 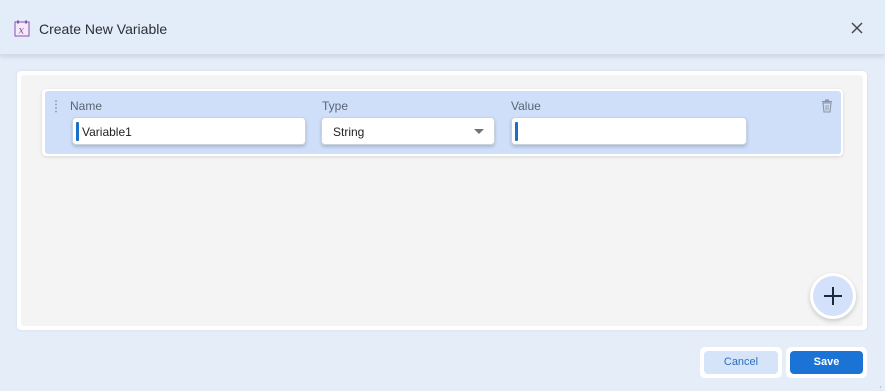 I want to click on value-label: Value, so click(x=526, y=106).